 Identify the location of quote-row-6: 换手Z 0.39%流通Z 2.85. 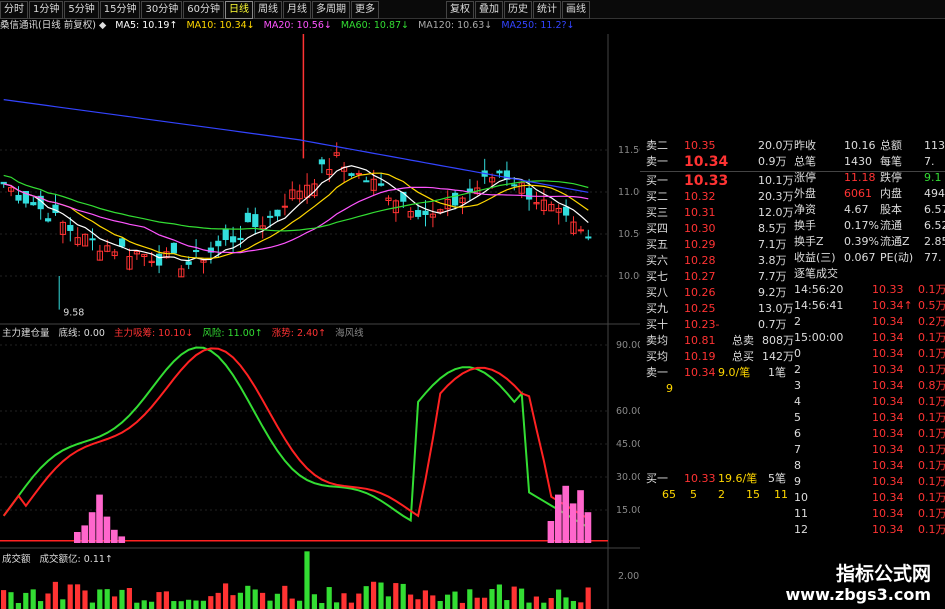
(868, 242).